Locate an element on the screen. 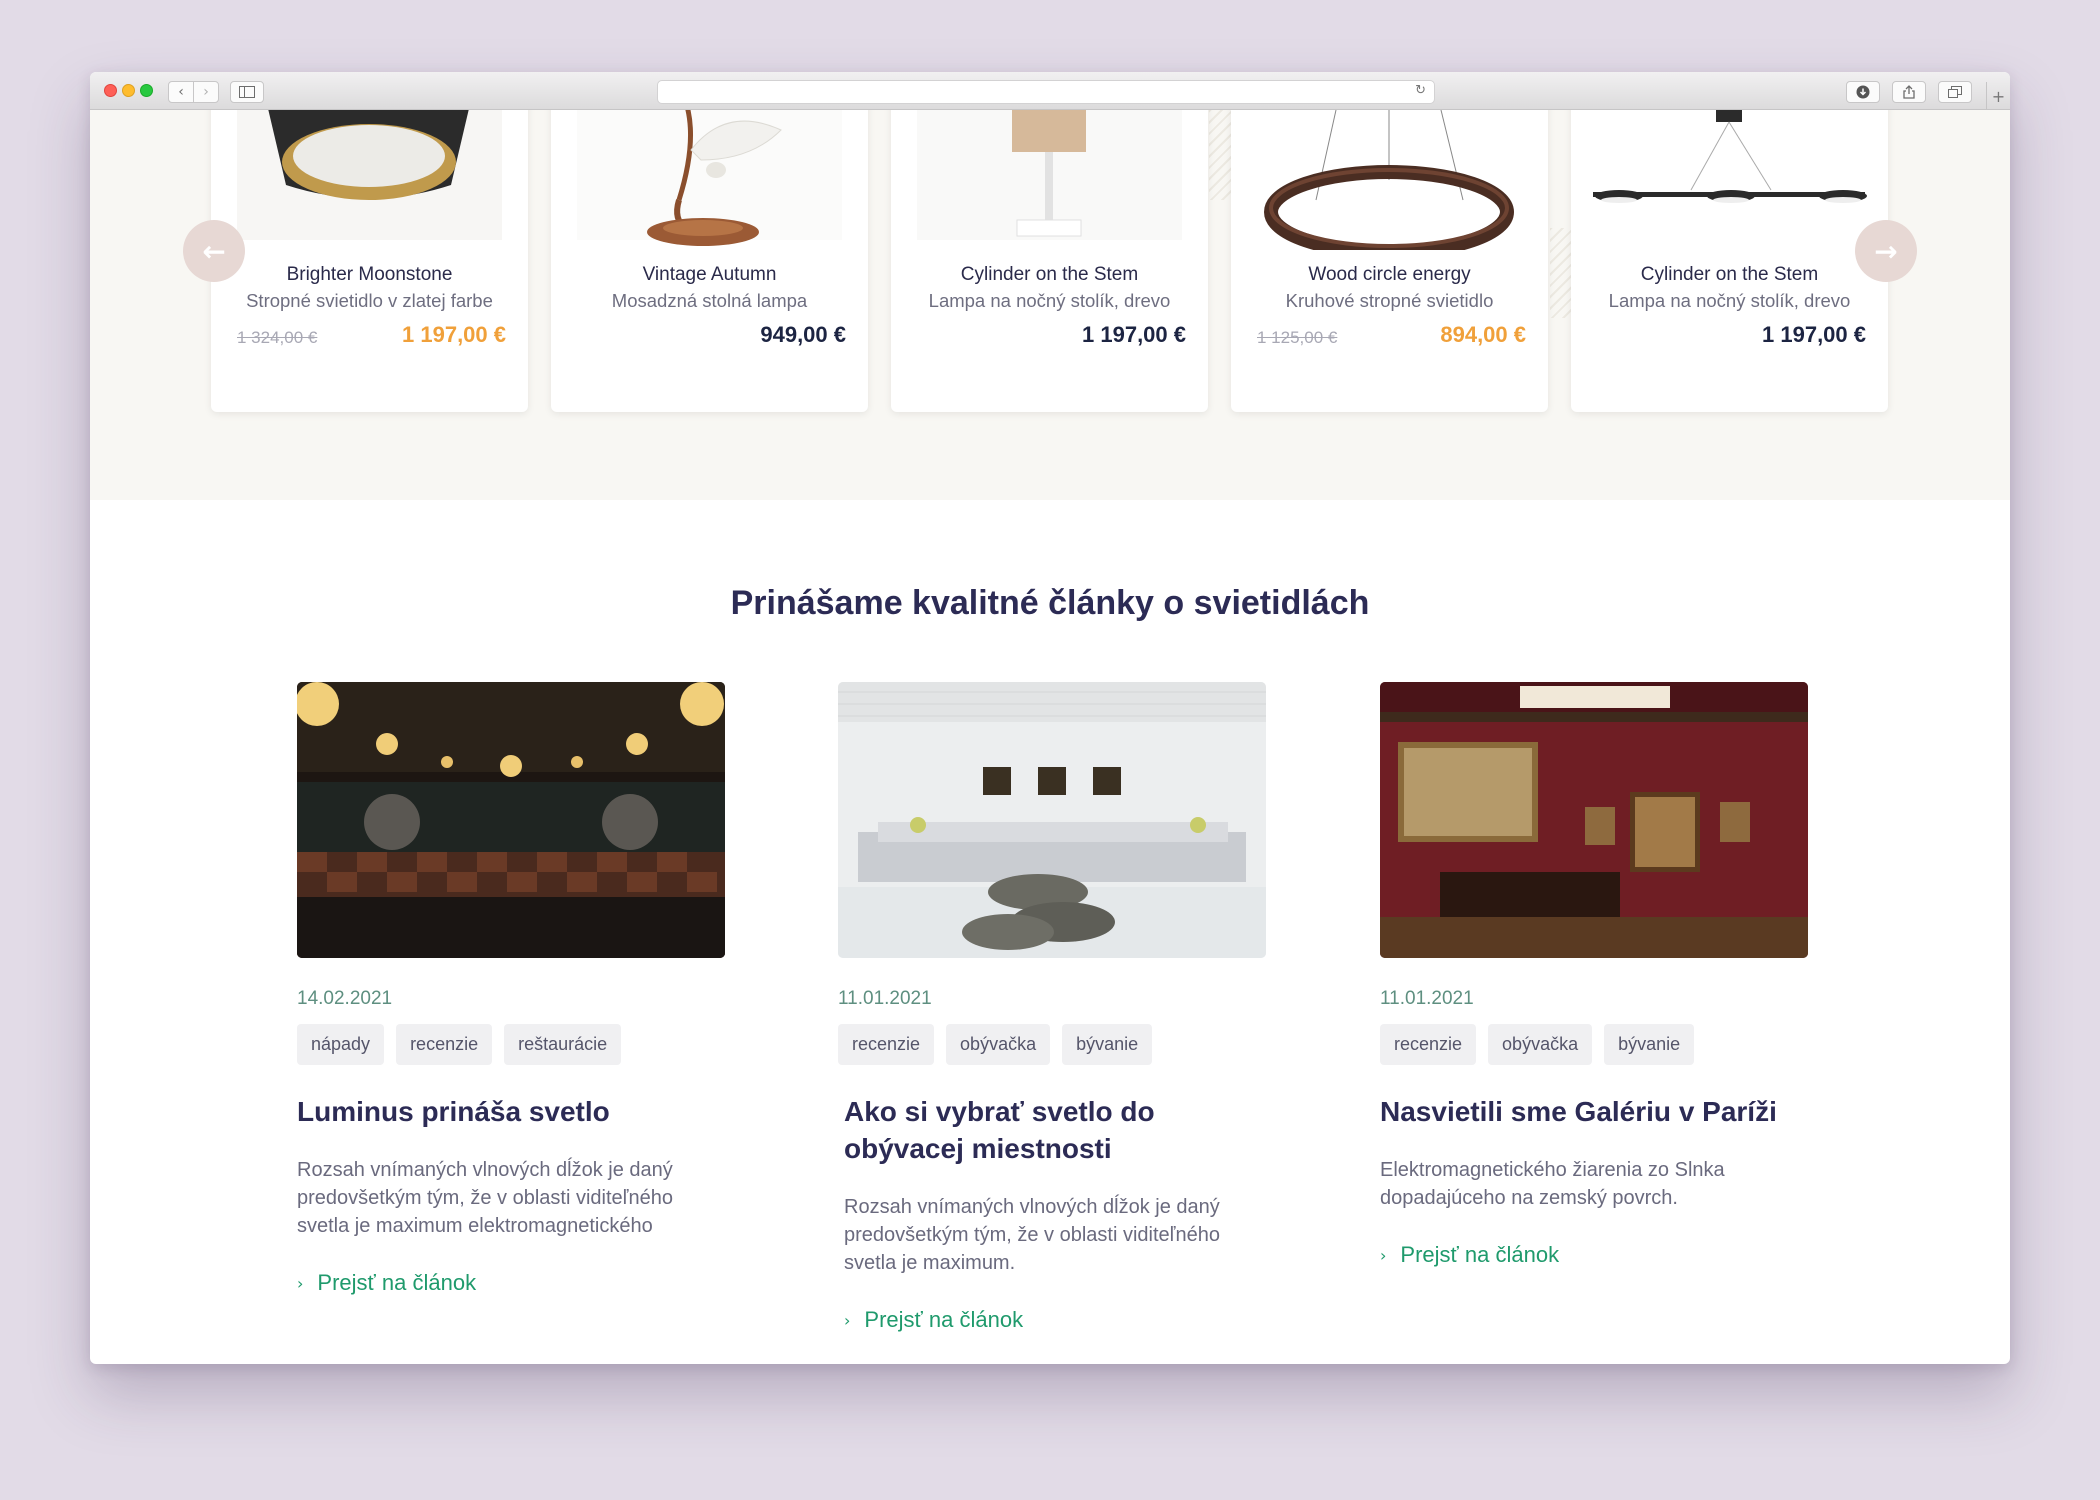 This screenshot has width=2100, height=1500. carousel-next-button: → is located at coordinates (1886, 251).